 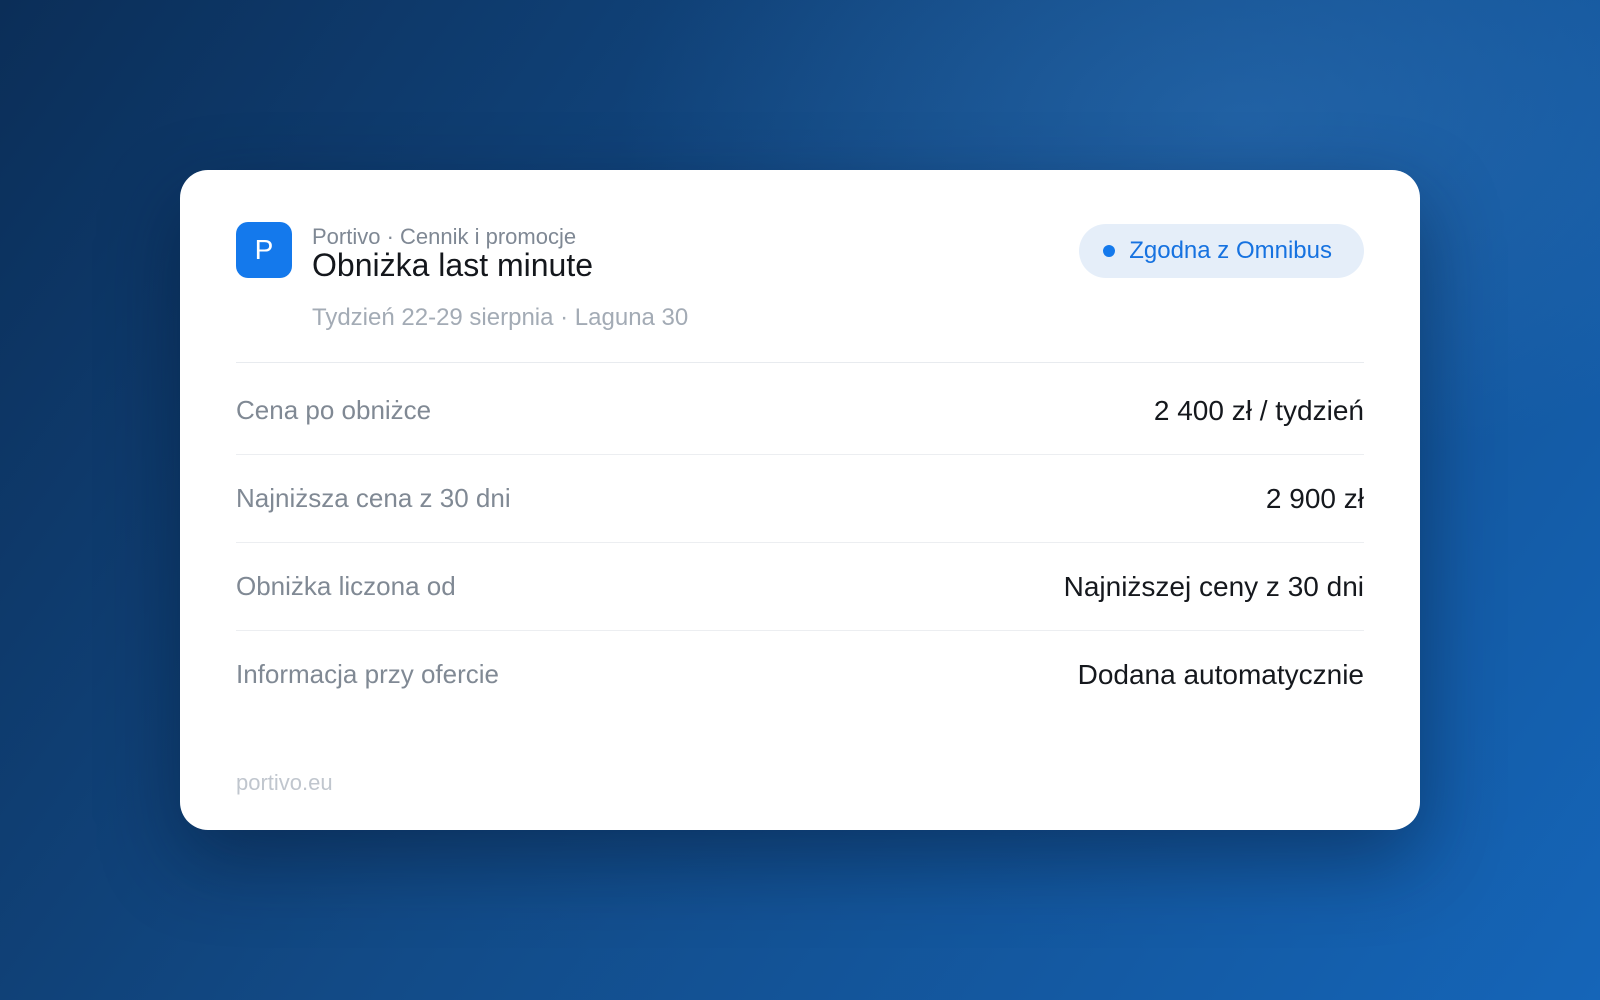 I want to click on app-logo-icon: P, so click(x=264, y=250).